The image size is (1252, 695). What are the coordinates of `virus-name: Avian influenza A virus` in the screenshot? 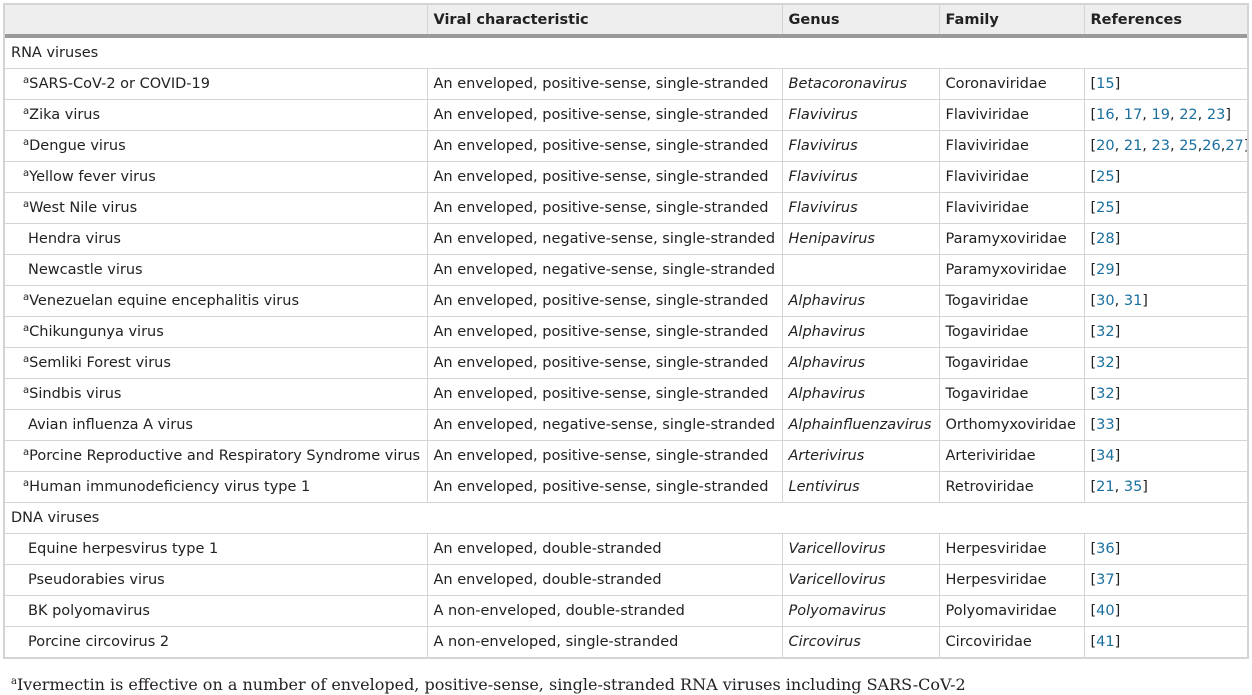 It's located at (110, 425).